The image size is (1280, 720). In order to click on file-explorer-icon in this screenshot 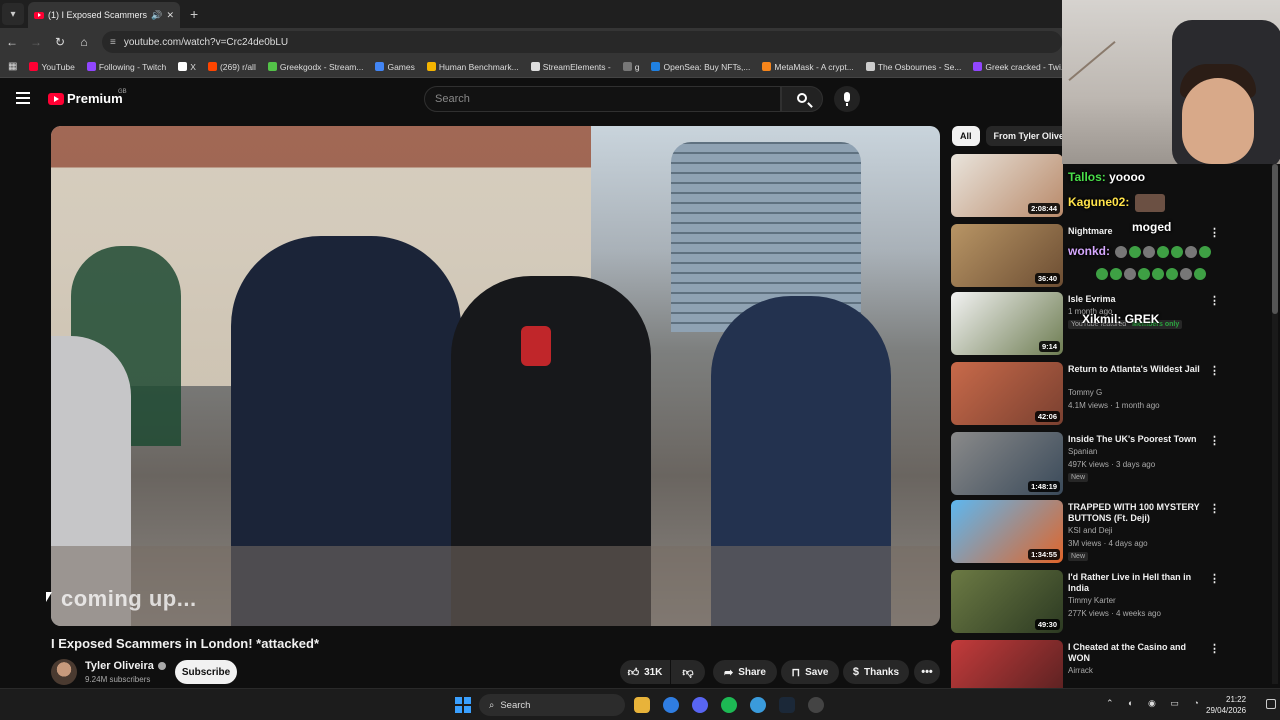, I will do `click(642, 705)`.